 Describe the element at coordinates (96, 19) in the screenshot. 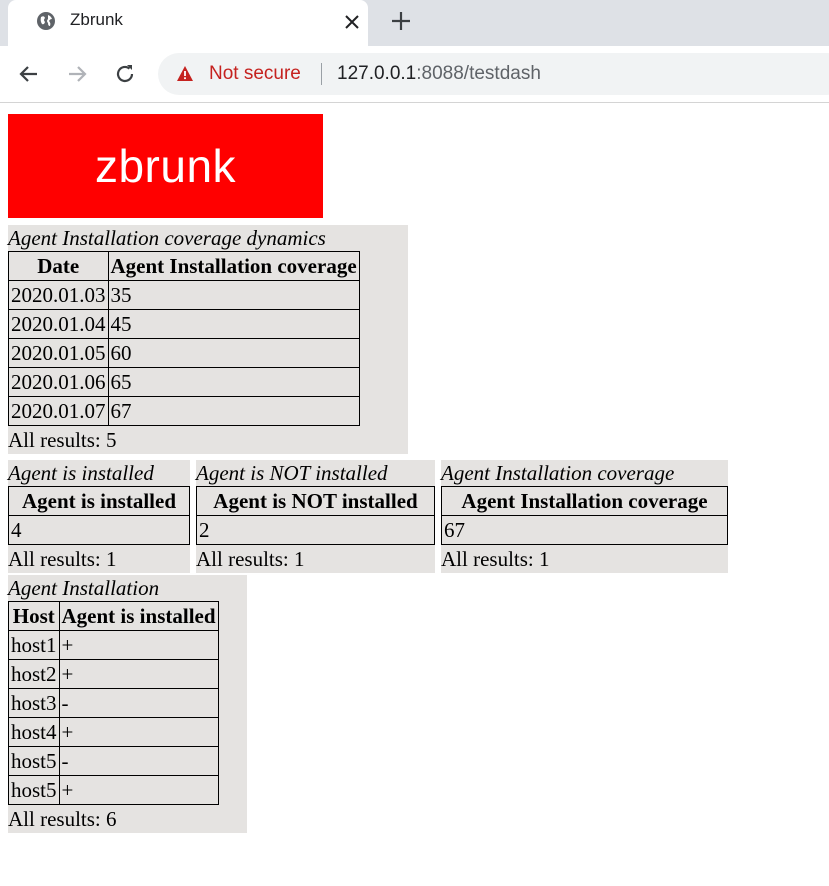

I see `tab-title: Zbrunk` at that location.